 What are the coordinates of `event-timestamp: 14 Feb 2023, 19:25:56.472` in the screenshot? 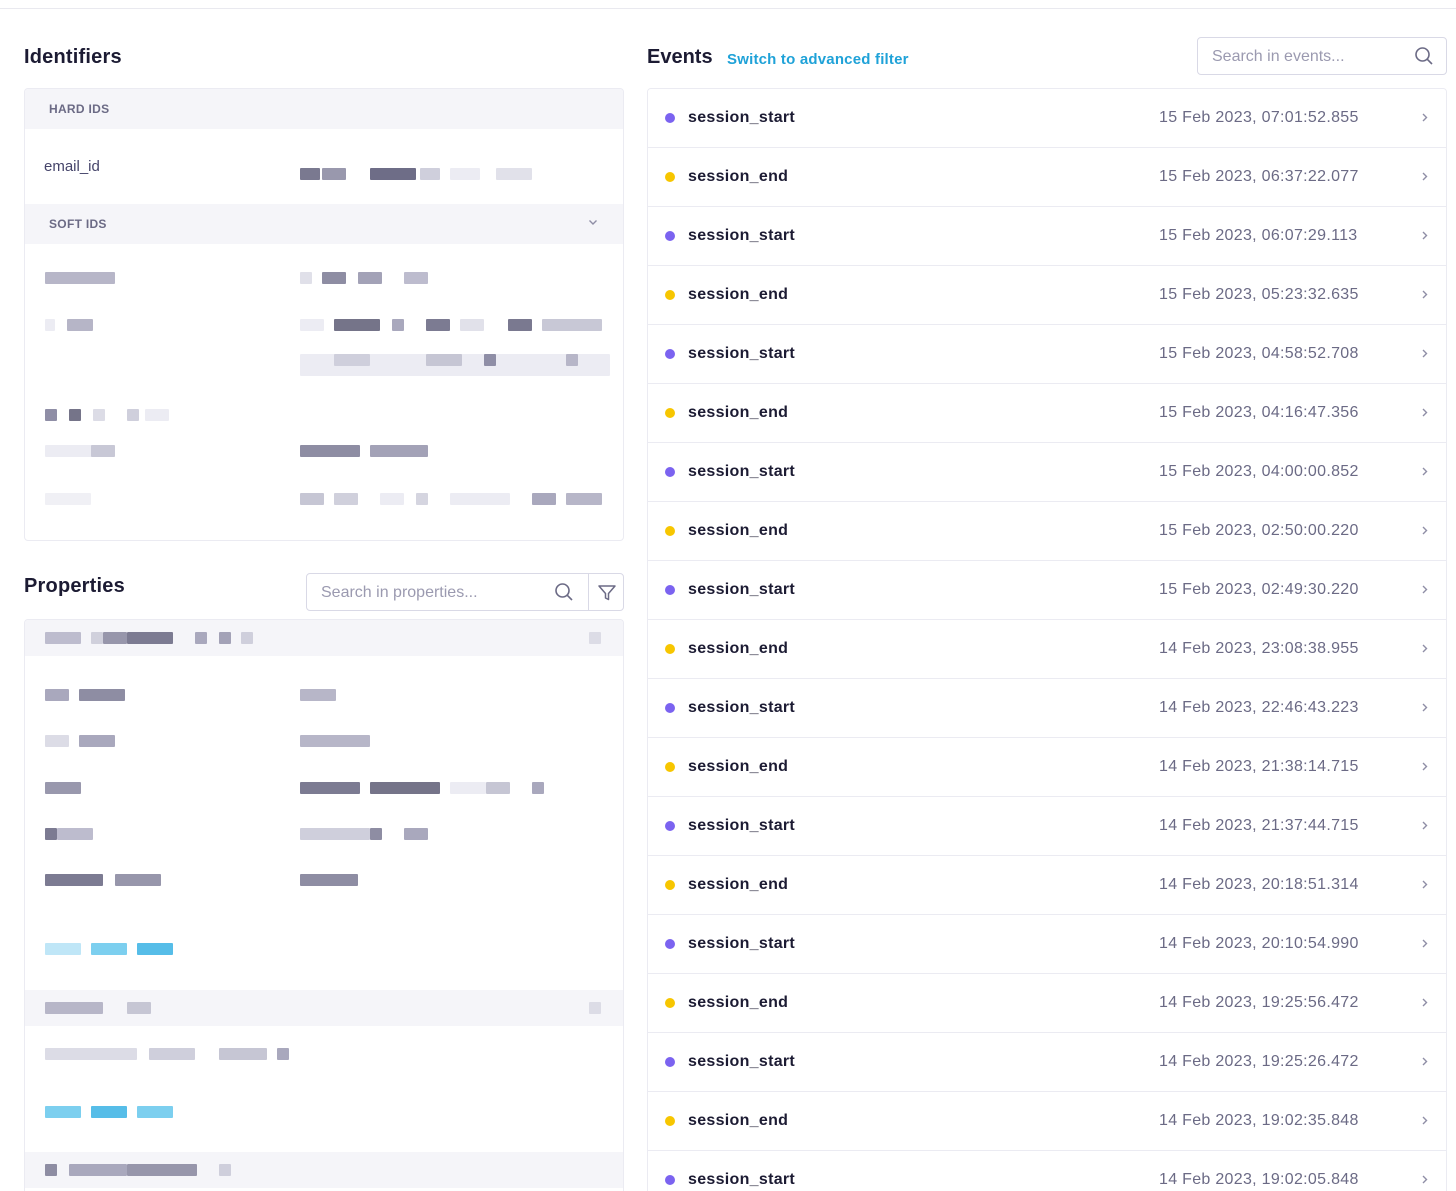 It's located at (1259, 1002).